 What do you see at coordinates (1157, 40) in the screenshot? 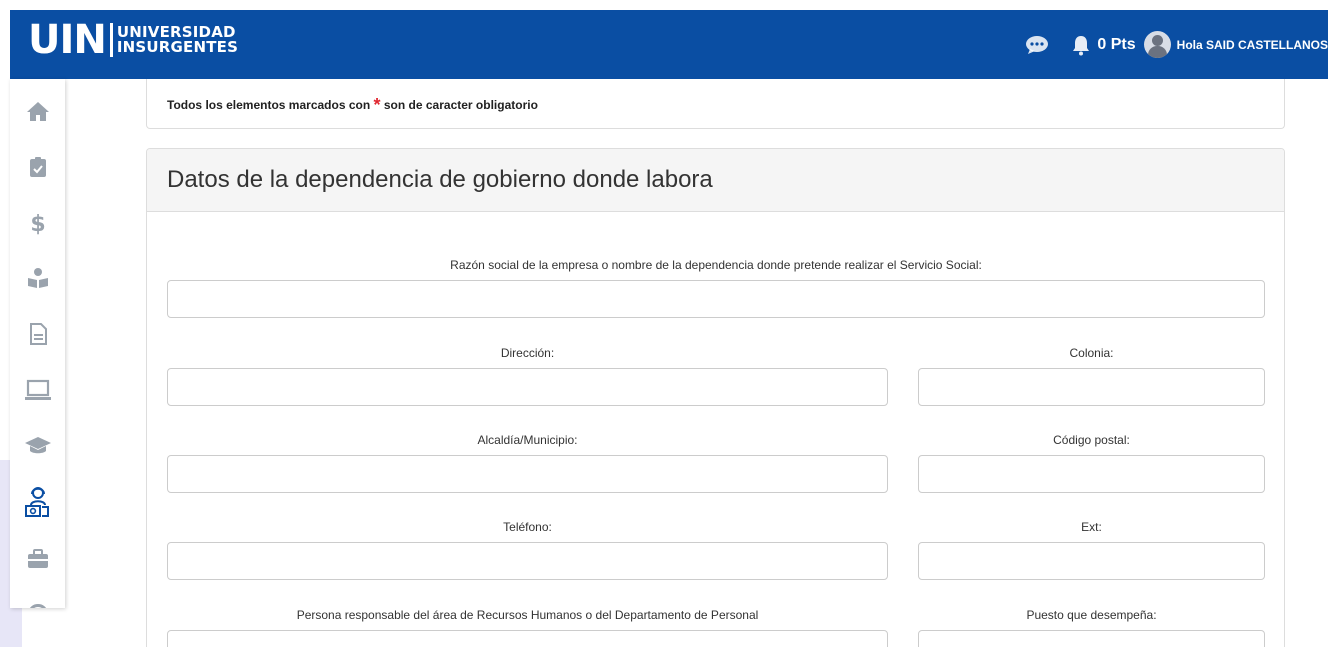
I see `avatar-head-shape` at bounding box center [1157, 40].